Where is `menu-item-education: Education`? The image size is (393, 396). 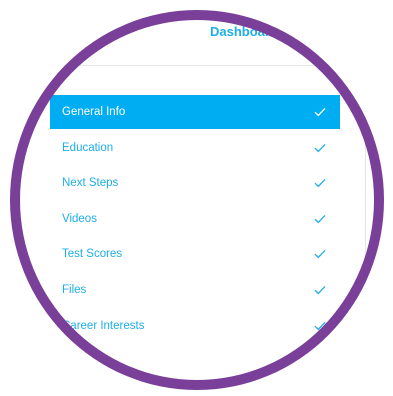 menu-item-education: Education is located at coordinates (195, 148).